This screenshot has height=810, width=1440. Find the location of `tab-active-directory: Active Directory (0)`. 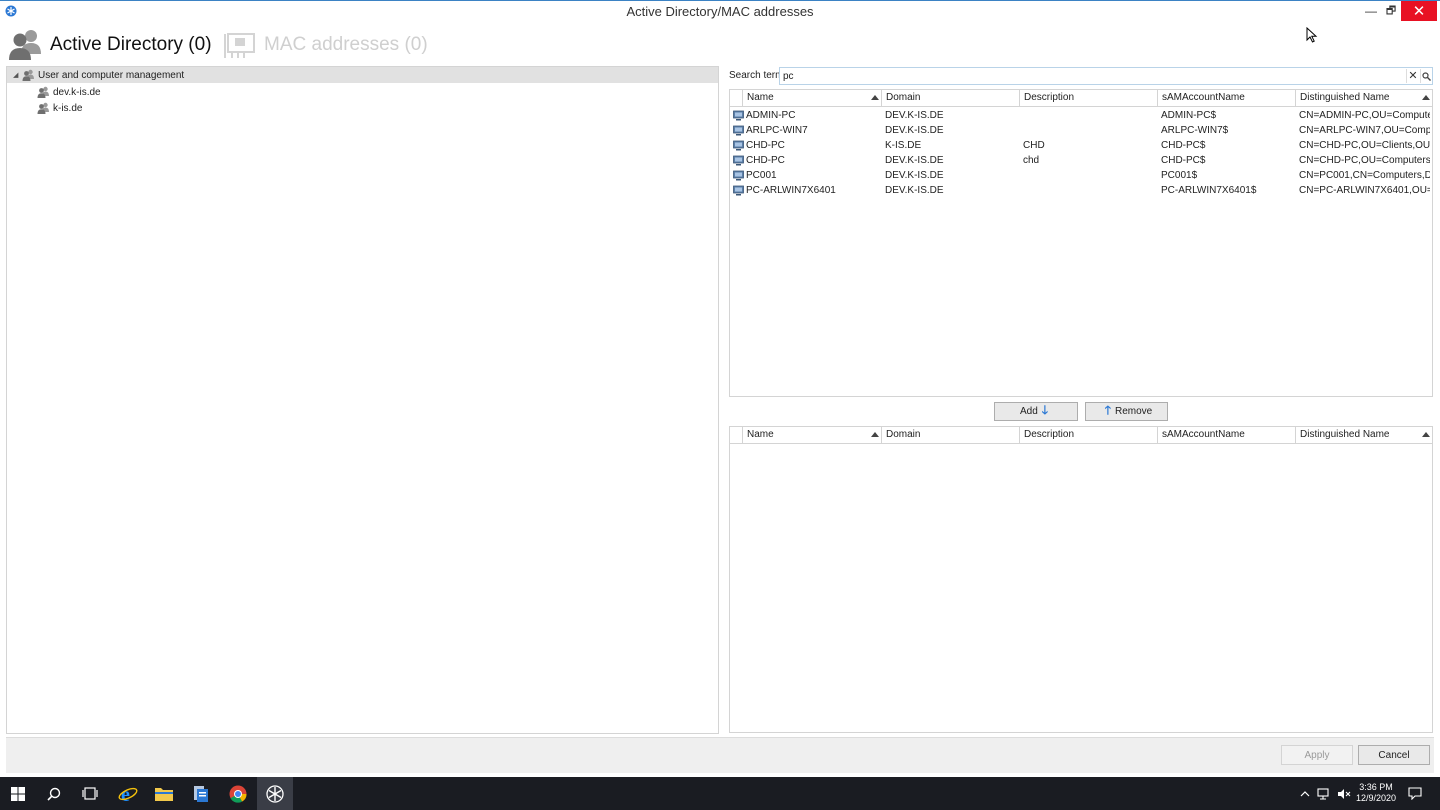

tab-active-directory: Active Directory (0) is located at coordinates (110, 45).